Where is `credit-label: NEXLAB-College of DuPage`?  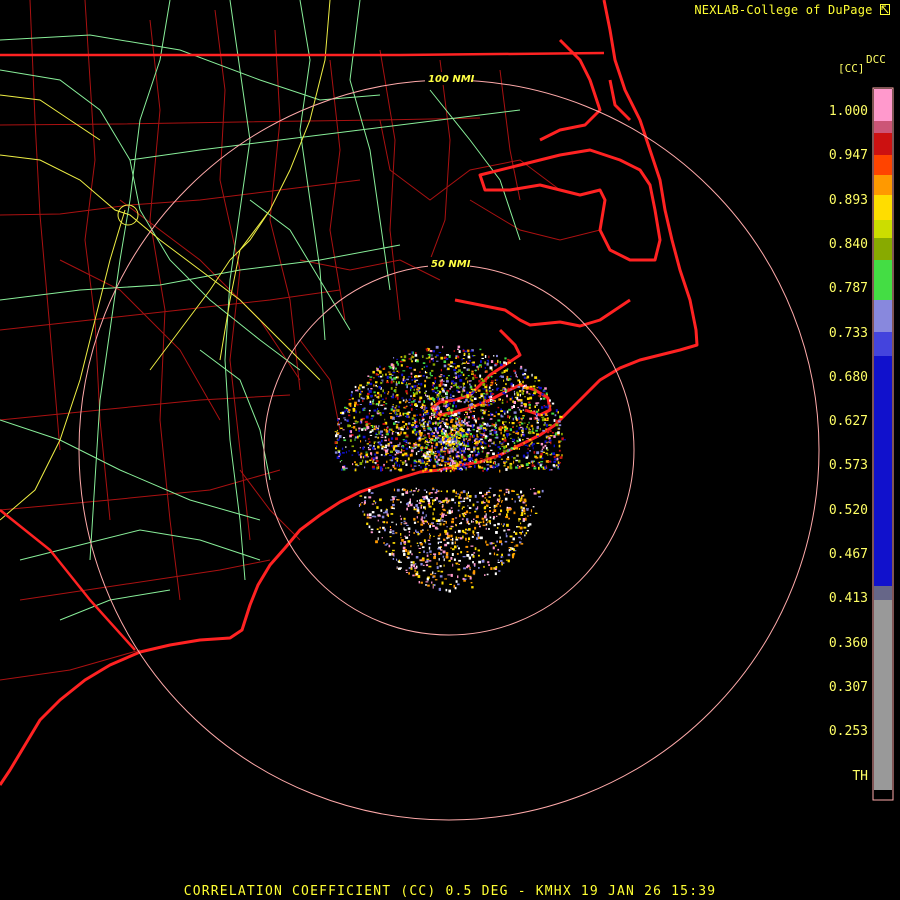 credit-label: NEXLAB-College of DuPage is located at coordinates (792, 10).